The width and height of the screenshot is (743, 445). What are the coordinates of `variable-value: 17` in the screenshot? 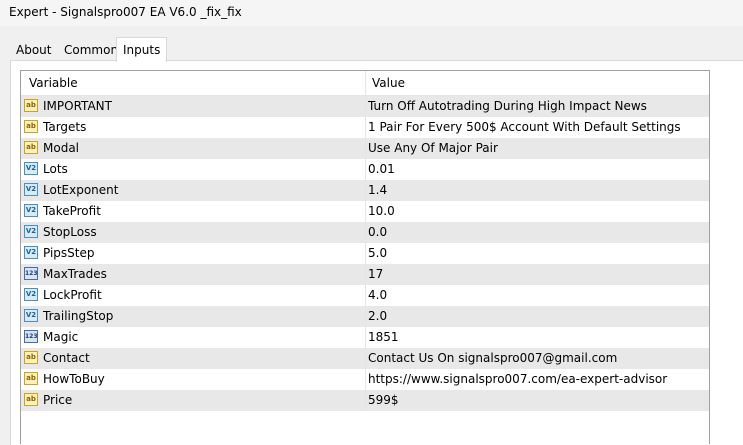 It's located at (375, 274).